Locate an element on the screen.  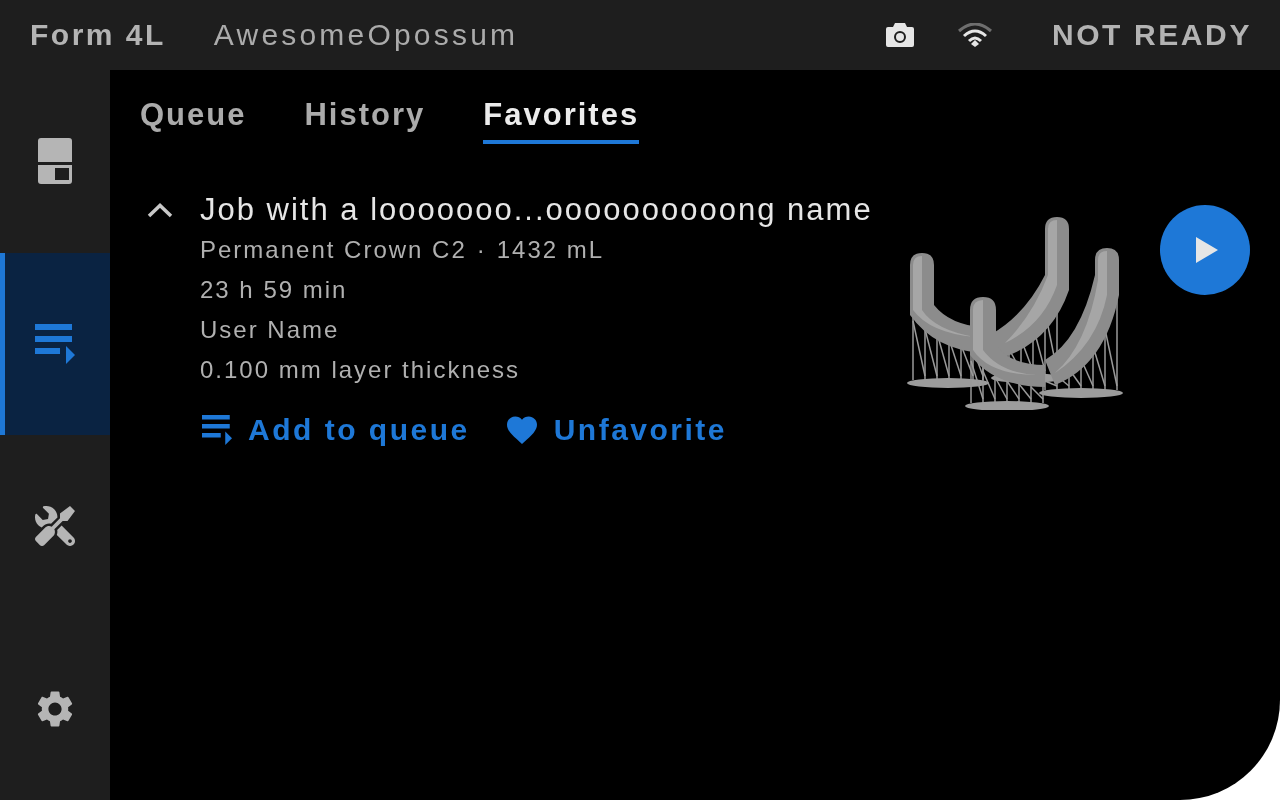
sidebar-item is located at coordinates (55, 343).